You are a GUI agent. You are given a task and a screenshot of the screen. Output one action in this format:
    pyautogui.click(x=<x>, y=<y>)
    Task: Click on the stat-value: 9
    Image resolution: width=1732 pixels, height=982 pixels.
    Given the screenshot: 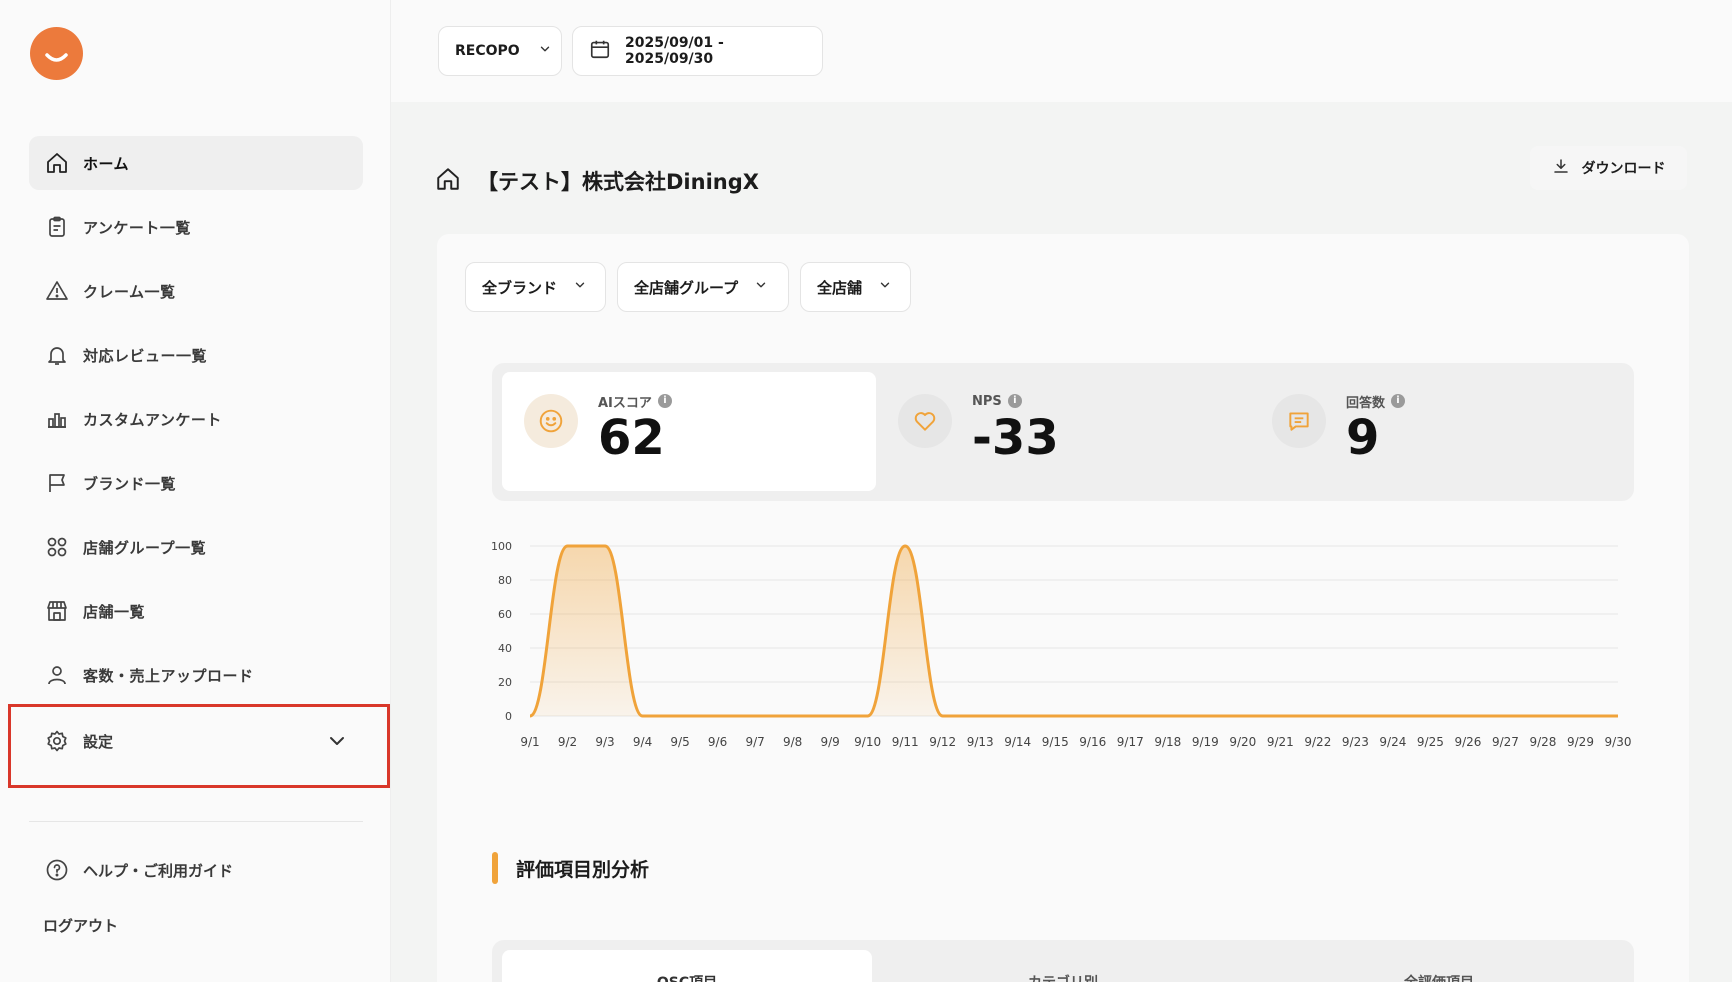 What is the action you would take?
    pyautogui.click(x=1363, y=438)
    